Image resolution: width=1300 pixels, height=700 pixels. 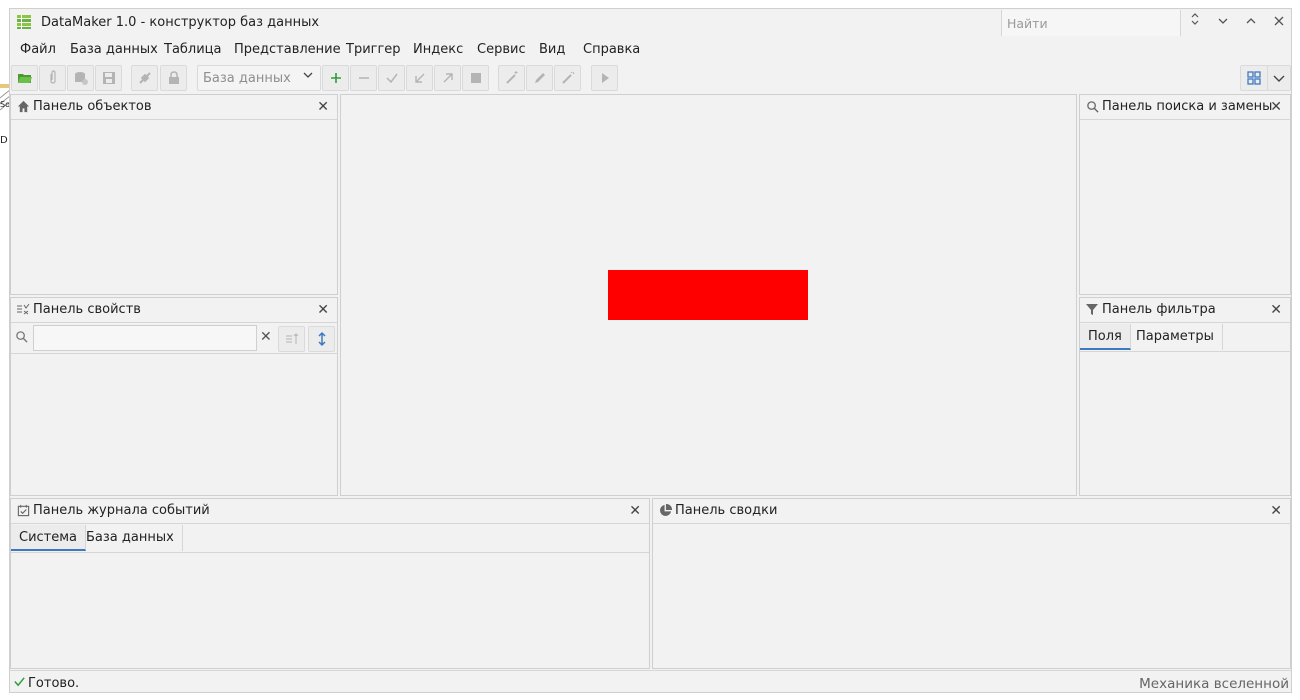 I want to click on close-window-button, so click(x=1279, y=23).